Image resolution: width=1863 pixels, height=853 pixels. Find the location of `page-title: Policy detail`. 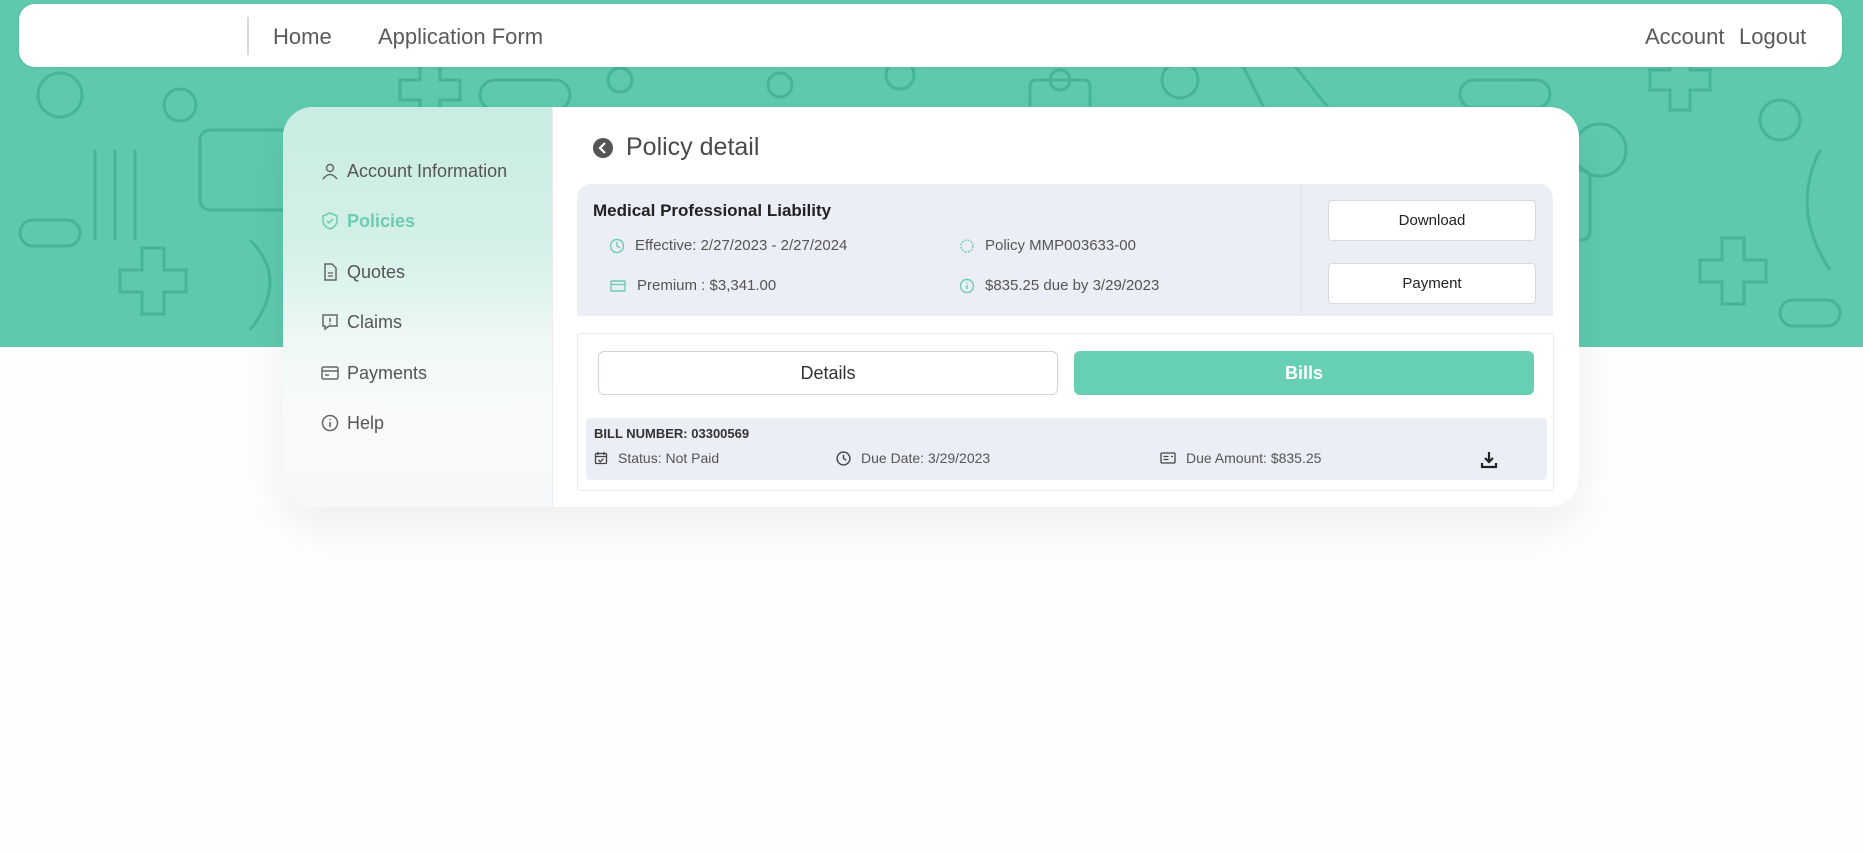

page-title: Policy detail is located at coordinates (693, 147).